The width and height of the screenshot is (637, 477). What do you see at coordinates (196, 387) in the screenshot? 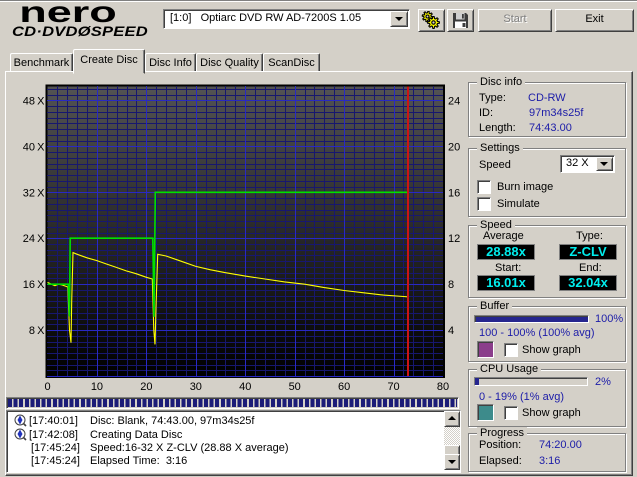
I see `svg-text: 30` at bounding box center [196, 387].